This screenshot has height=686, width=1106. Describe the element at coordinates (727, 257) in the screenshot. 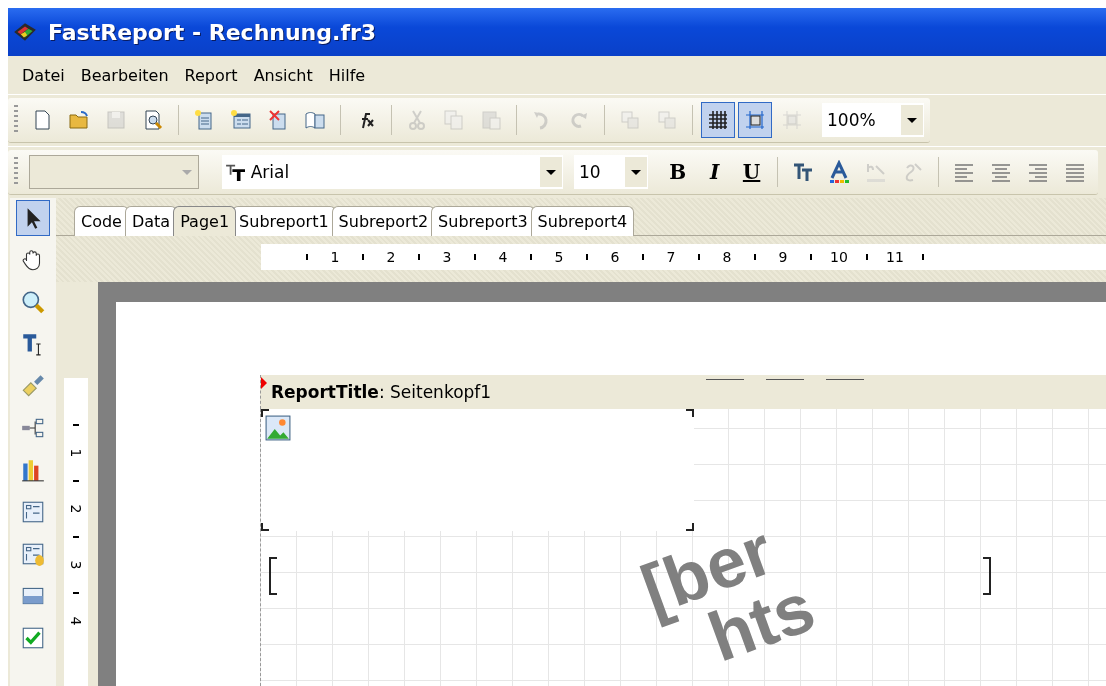

I see `ruler-number: 8` at that location.